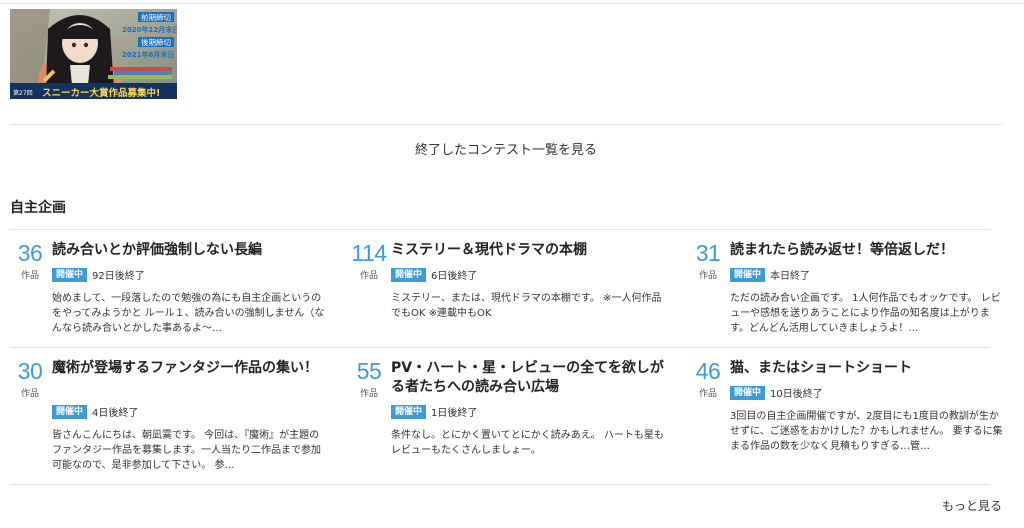  I want to click on work-count: 36 作品, so click(30, 261).